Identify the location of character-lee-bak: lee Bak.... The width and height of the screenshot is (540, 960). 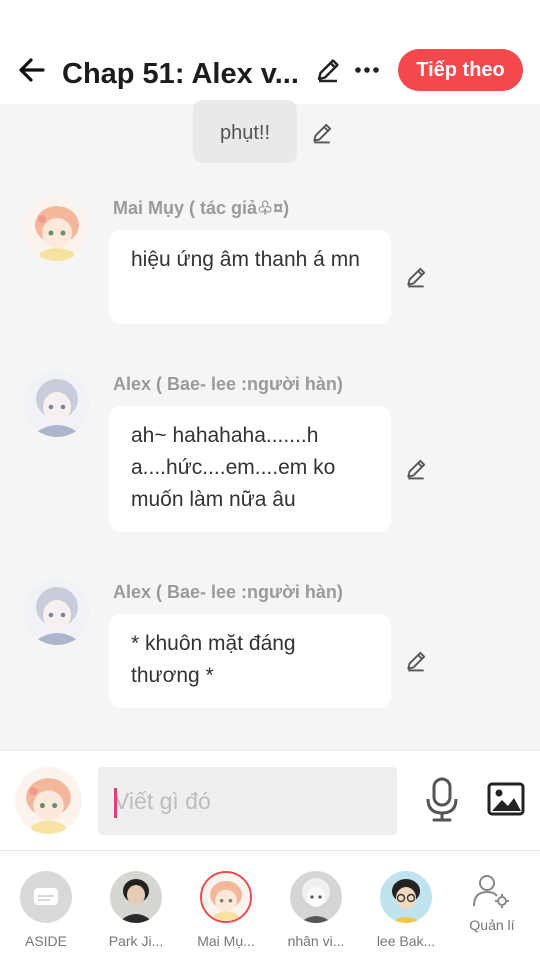
(406, 910).